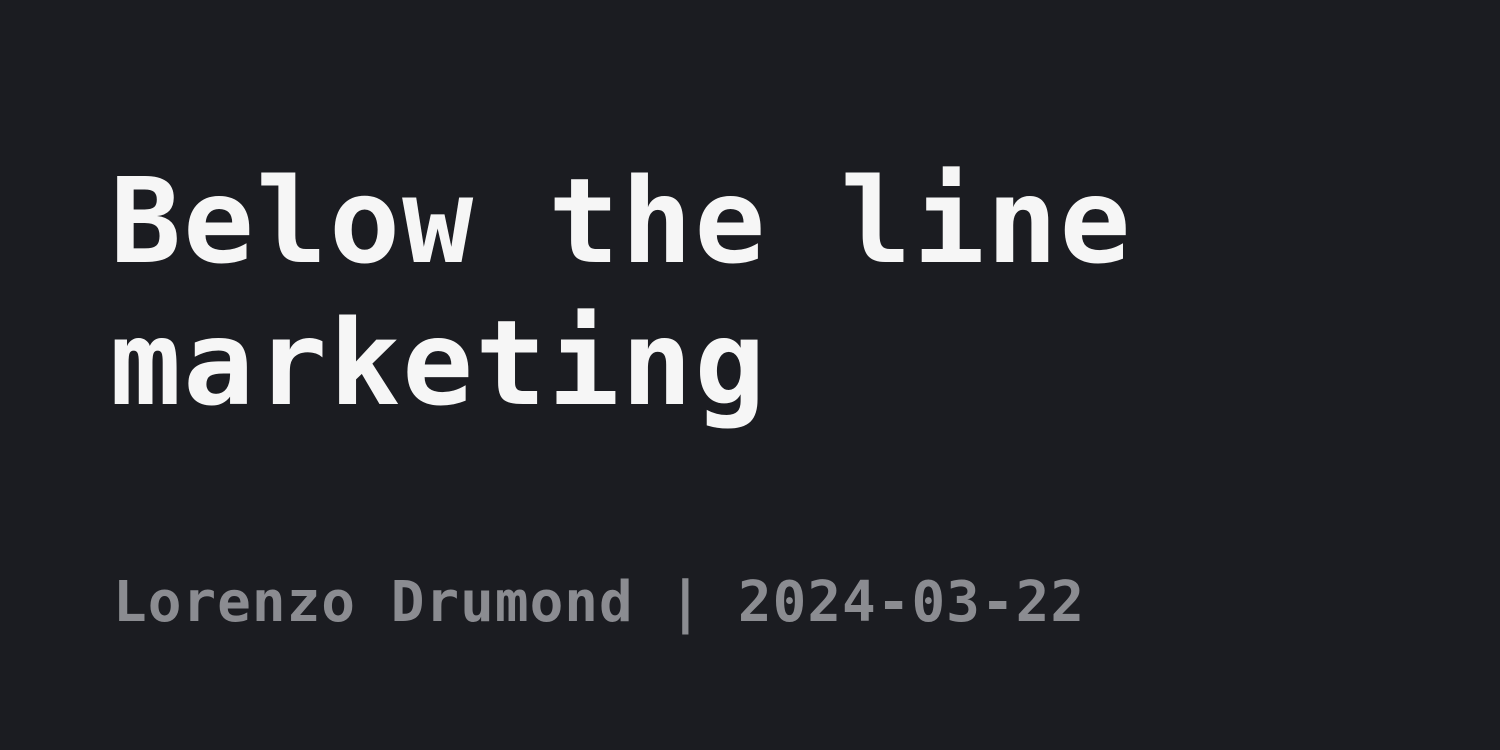 The width and height of the screenshot is (1500, 750). Describe the element at coordinates (713, 603) in the screenshot. I see `post-meta: Lorenzo Drumond | 2024-03-22` at that location.